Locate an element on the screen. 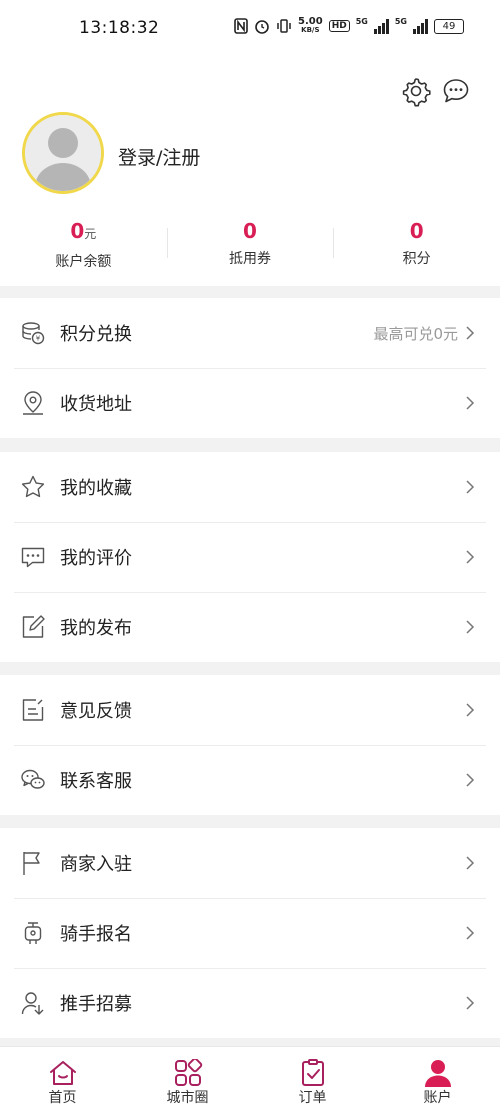  stat-points-label: 积分 is located at coordinates (416, 259).